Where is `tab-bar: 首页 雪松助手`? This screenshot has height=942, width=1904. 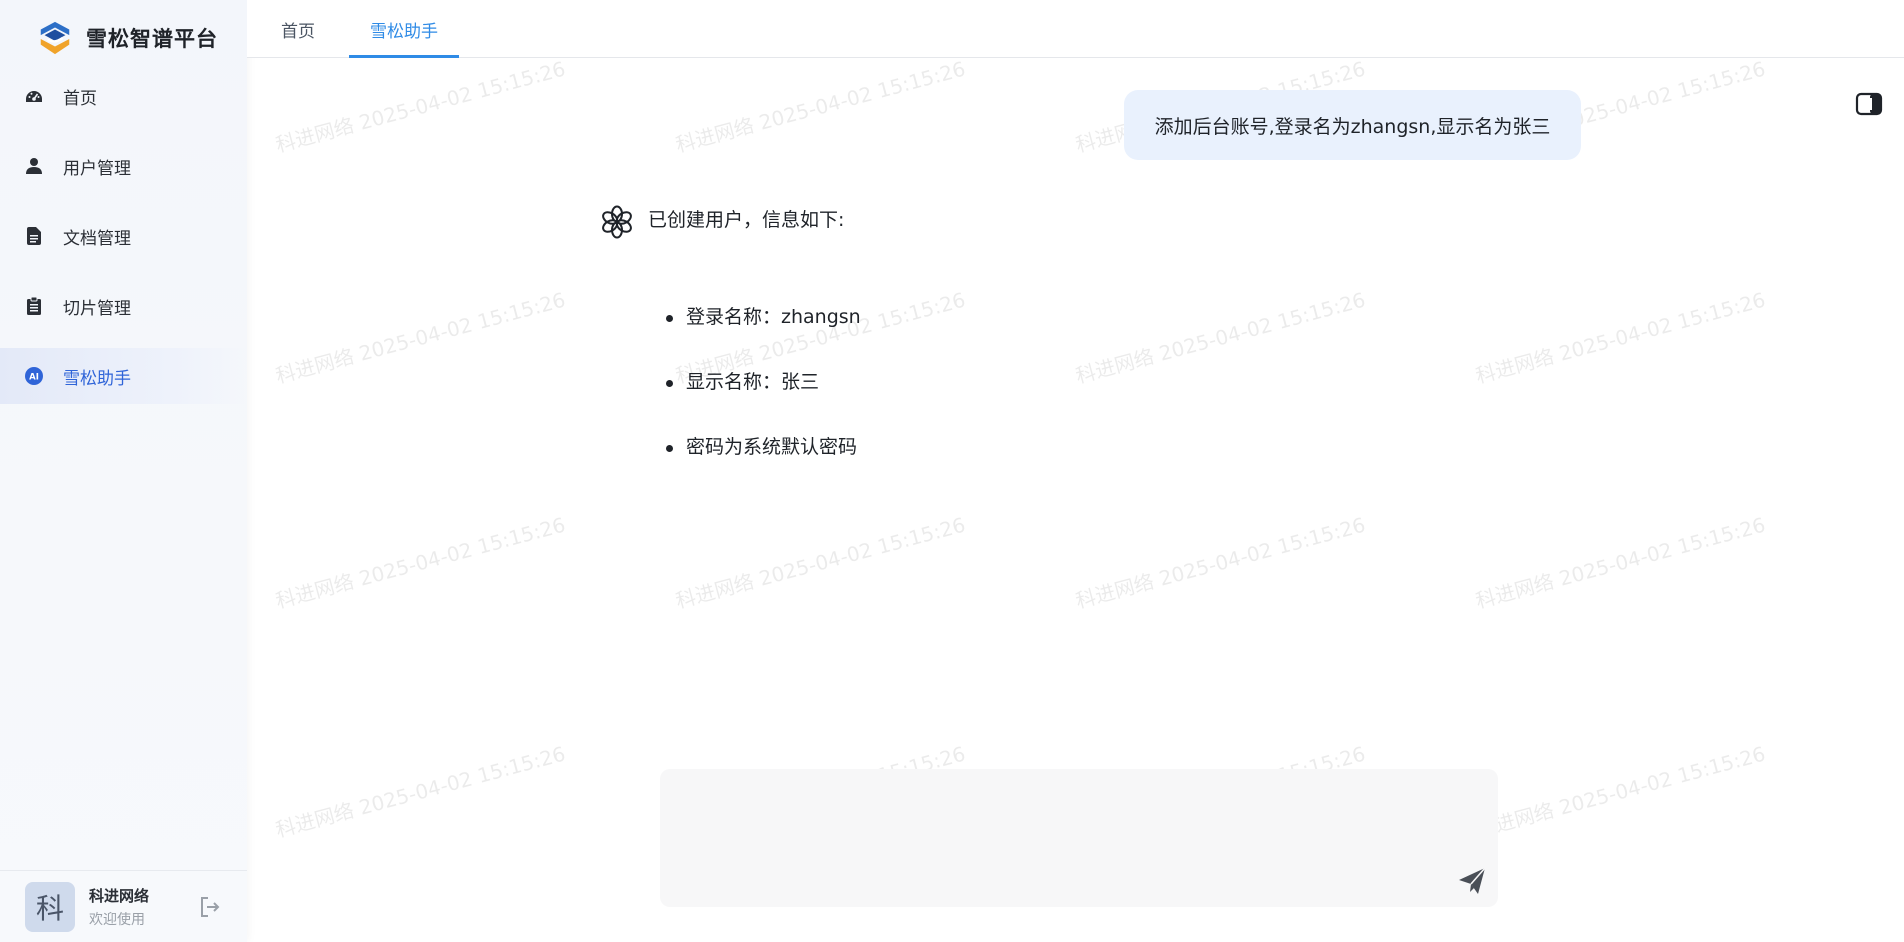
tab-bar: 首页 雪松助手 is located at coordinates (1075, 29).